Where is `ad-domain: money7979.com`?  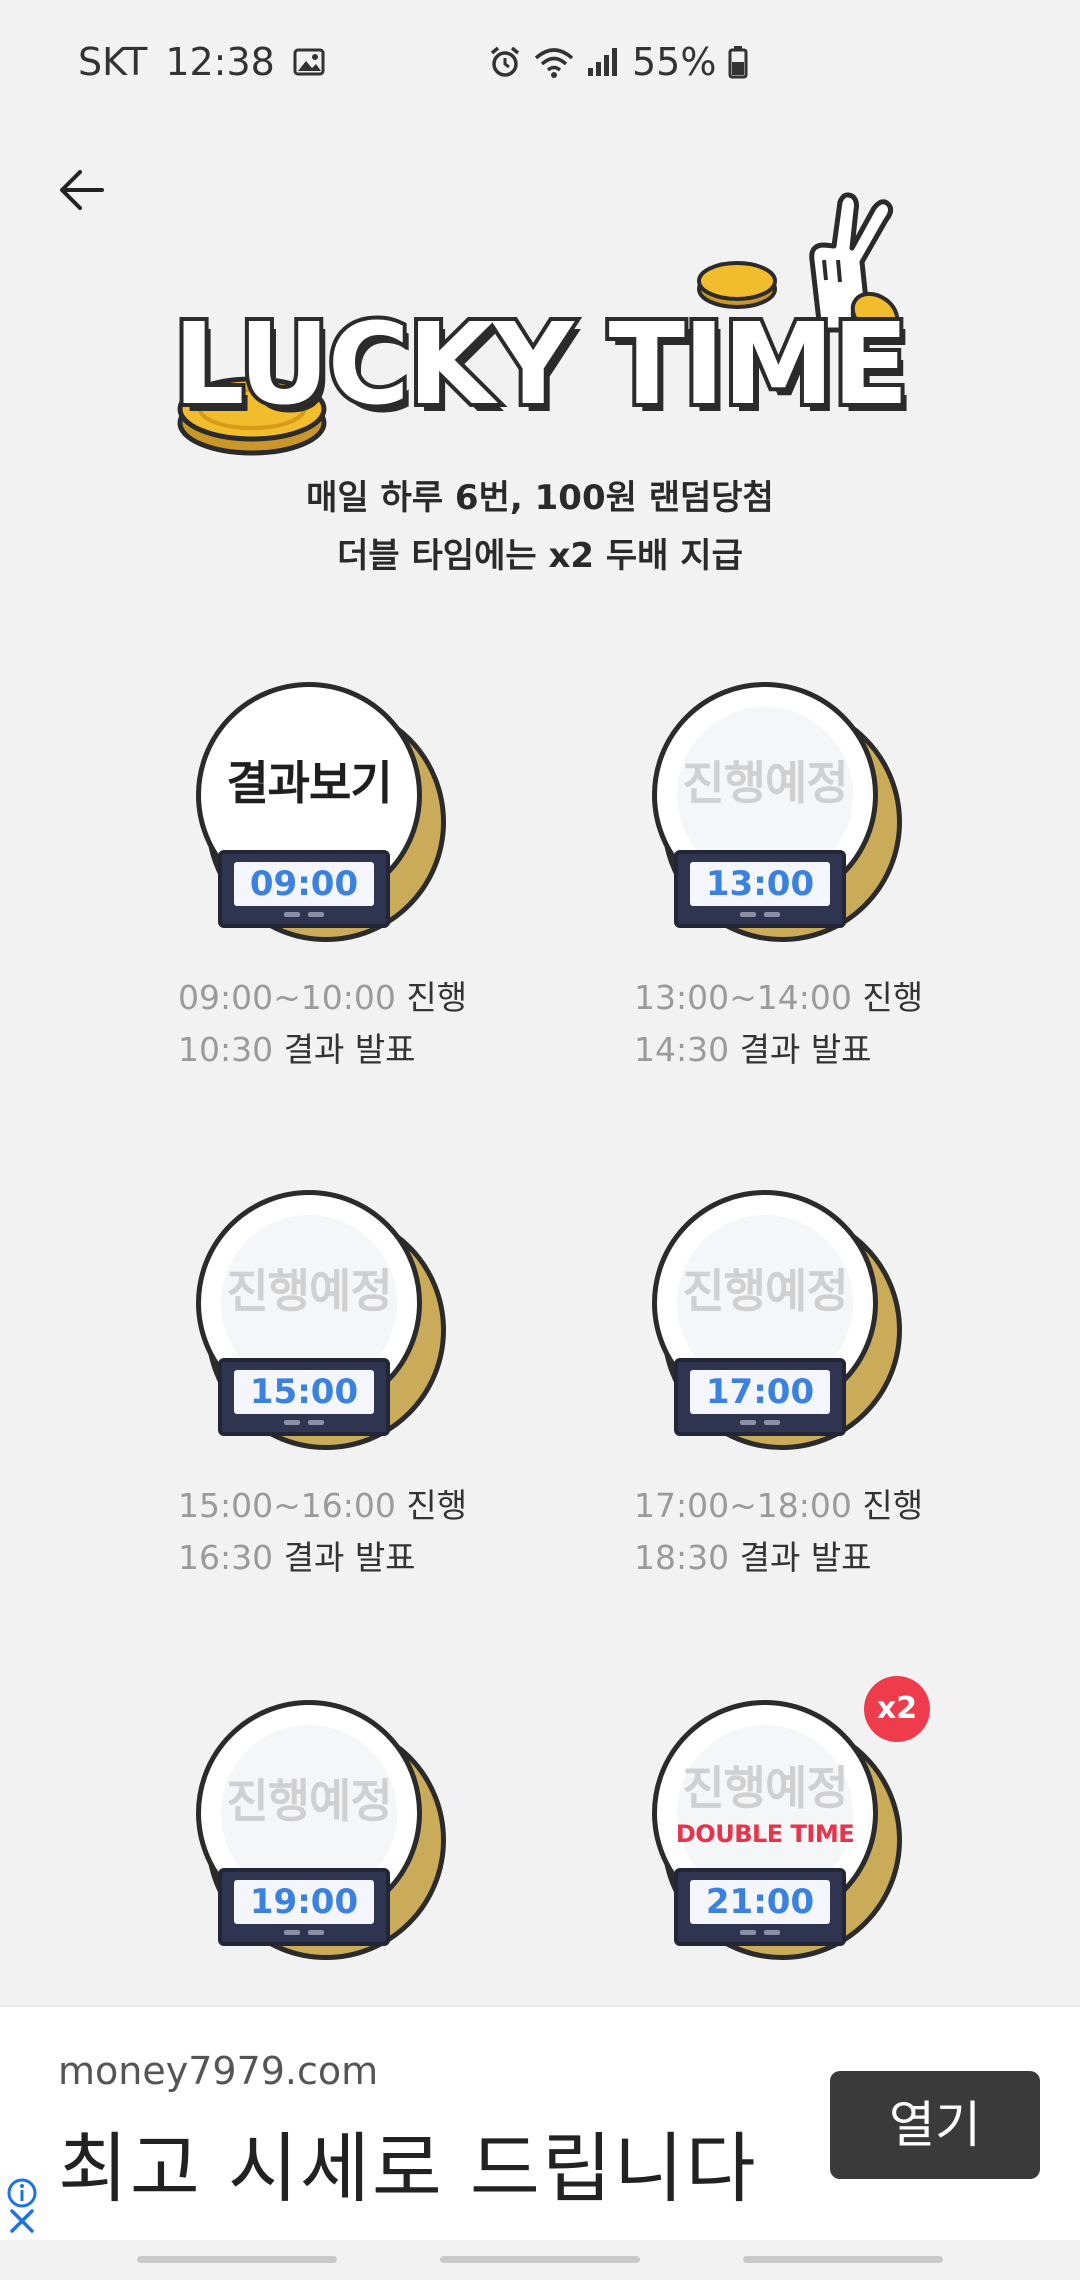
ad-domain: money7979.com is located at coordinates (218, 2071).